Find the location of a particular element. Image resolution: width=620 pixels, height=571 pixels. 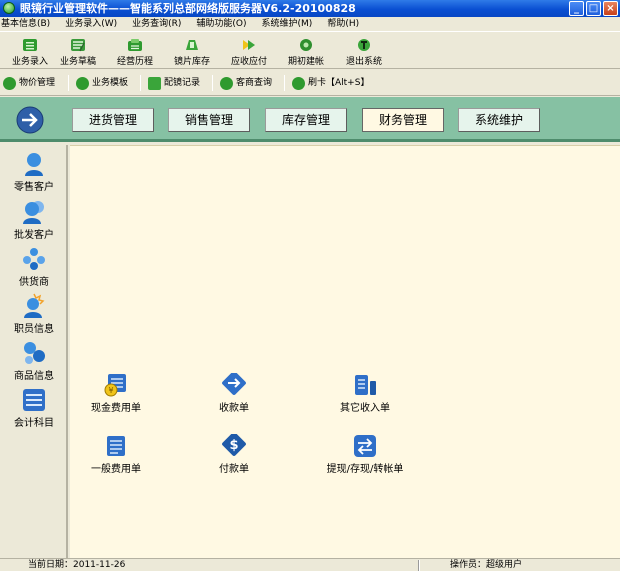

tab-inventory: 库存管理 is located at coordinates (306, 120).